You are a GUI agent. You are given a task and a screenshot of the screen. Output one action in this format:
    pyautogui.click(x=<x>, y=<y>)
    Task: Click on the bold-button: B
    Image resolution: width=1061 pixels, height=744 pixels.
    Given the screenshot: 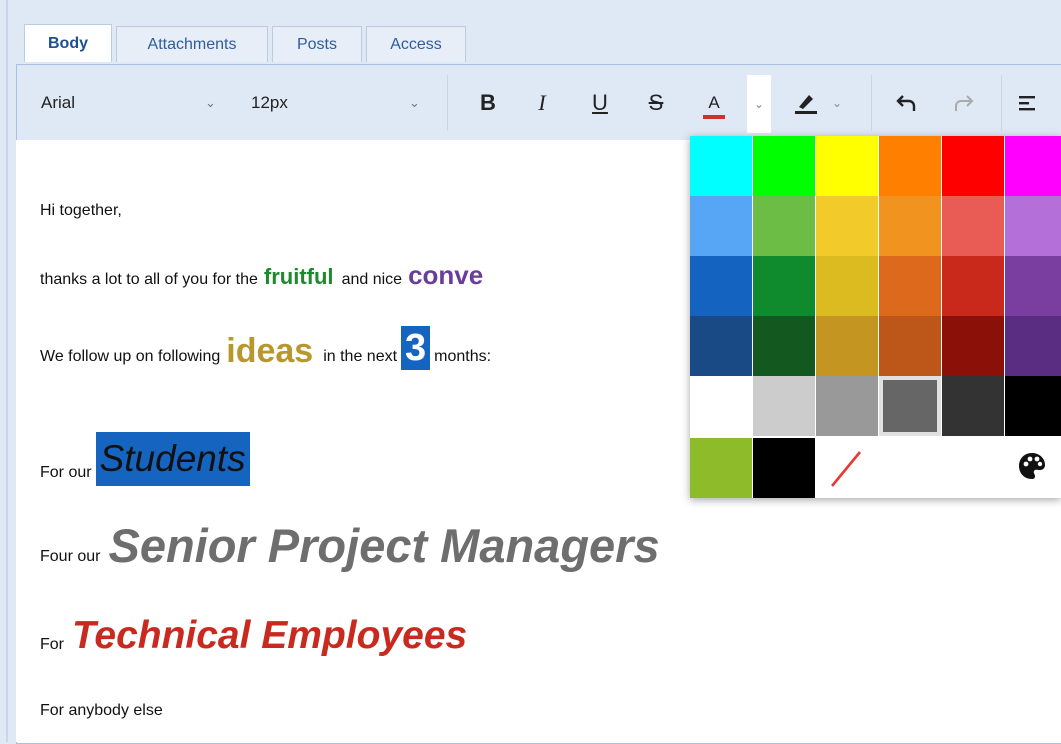 What is the action you would take?
    pyautogui.click(x=488, y=103)
    